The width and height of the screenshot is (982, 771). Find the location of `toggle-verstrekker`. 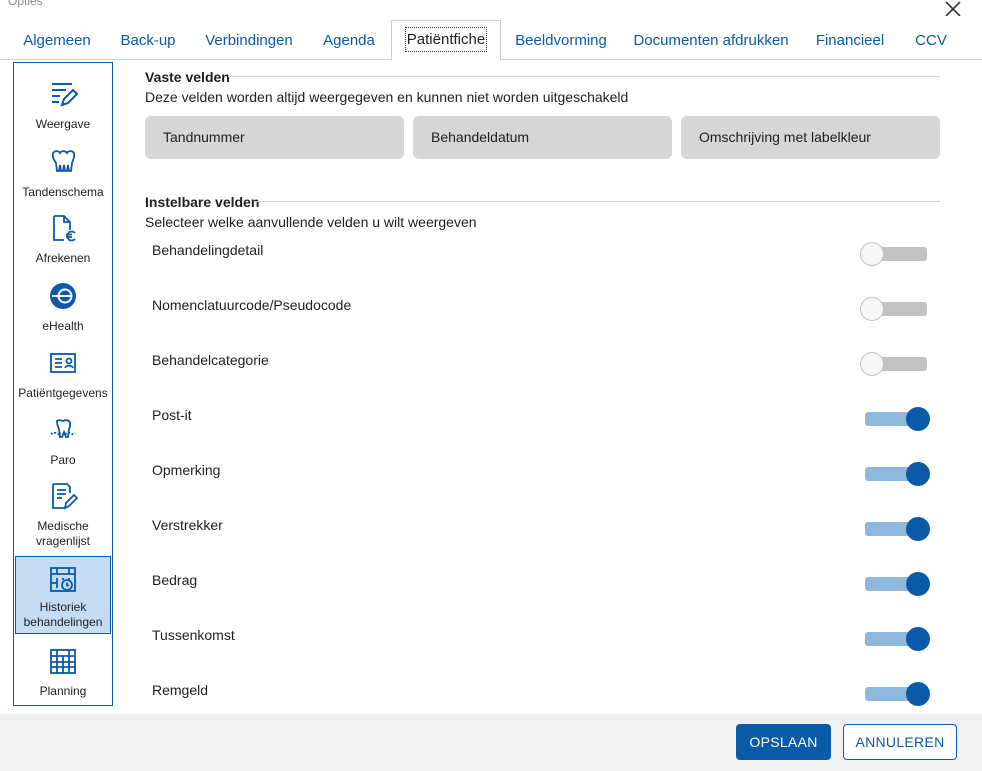

toggle-verstrekker is located at coordinates (896, 529).